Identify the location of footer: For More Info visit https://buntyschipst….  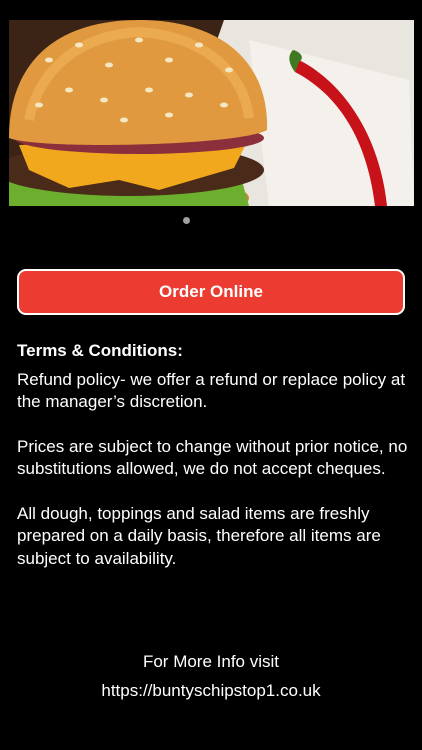
(211, 676).